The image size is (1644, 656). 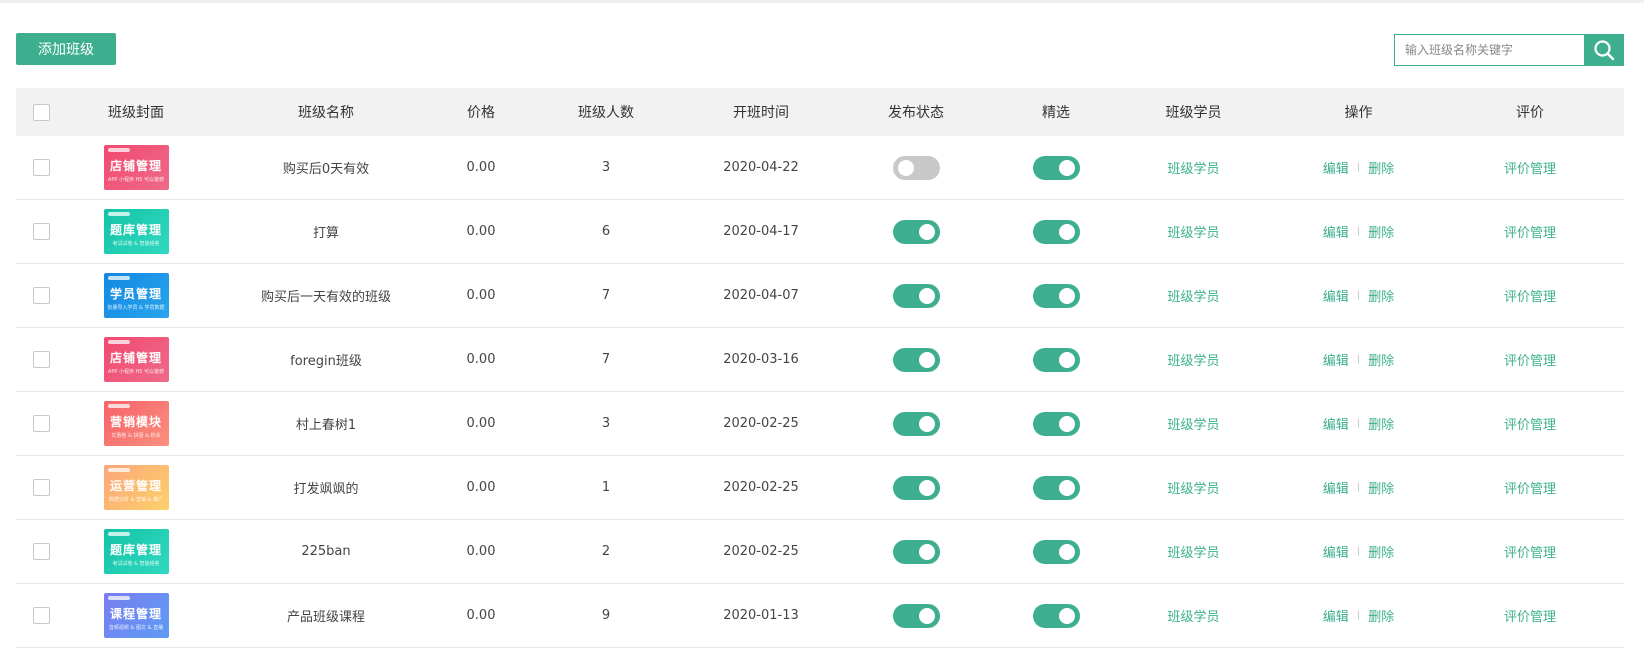 I want to click on cover-subtitle: APP 小程序 H5 可以装修, so click(x=136, y=179).